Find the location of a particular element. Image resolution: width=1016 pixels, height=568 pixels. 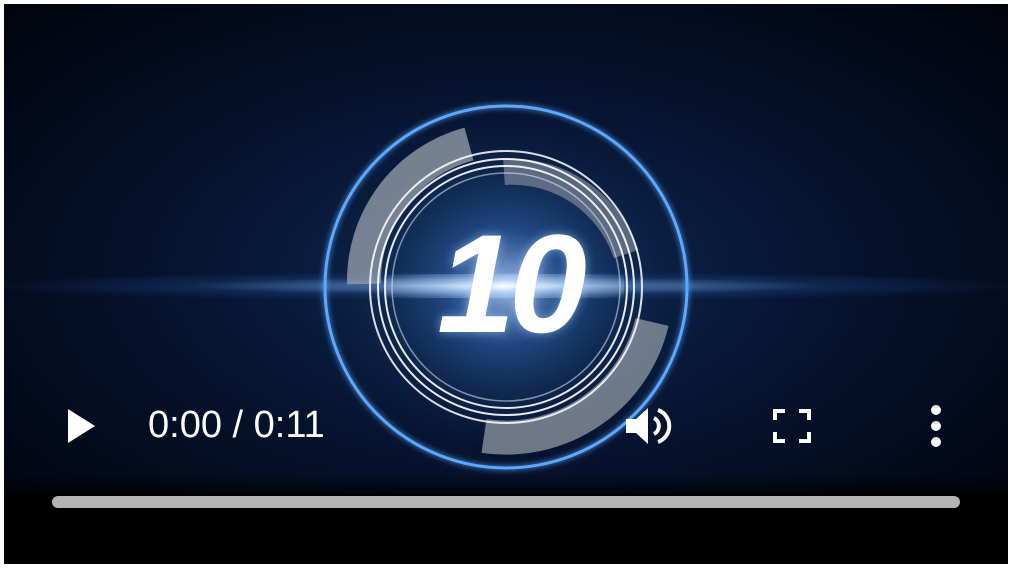

current-time: 0:00 is located at coordinates (185, 425).